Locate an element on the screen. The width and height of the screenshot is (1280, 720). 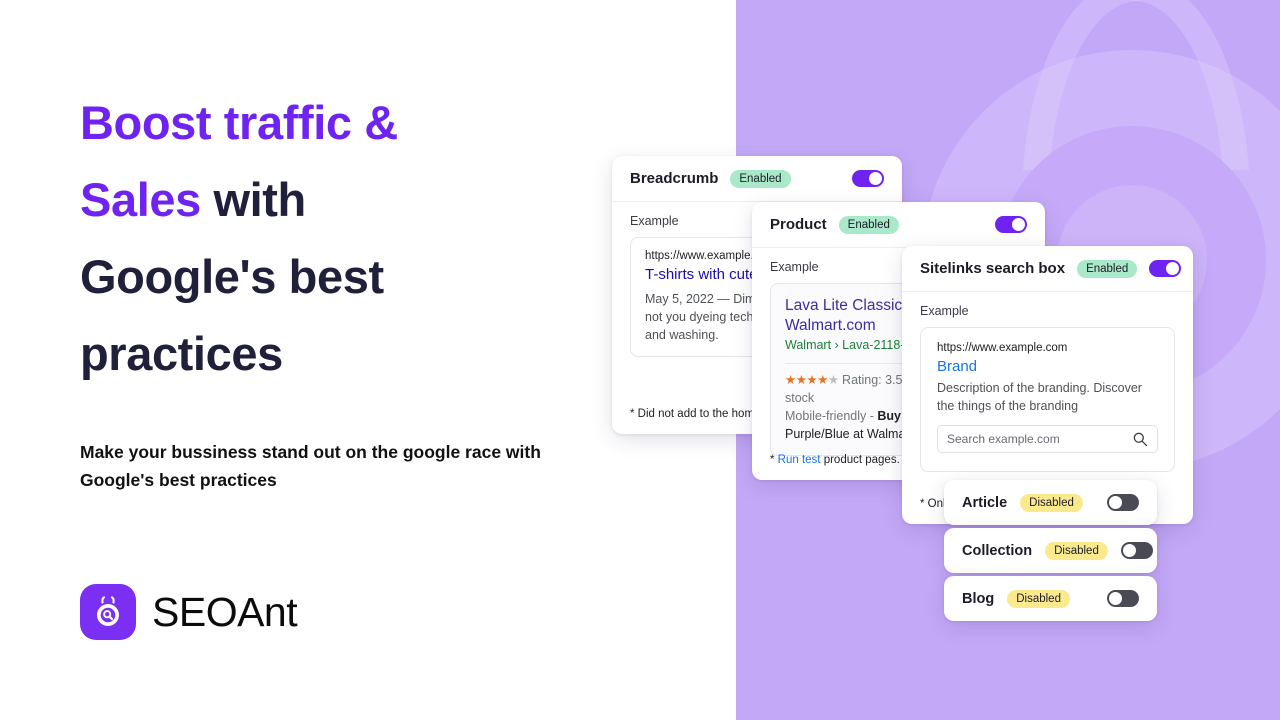
card-breadcrumb-title: Breadcrumb is located at coordinates (674, 178).